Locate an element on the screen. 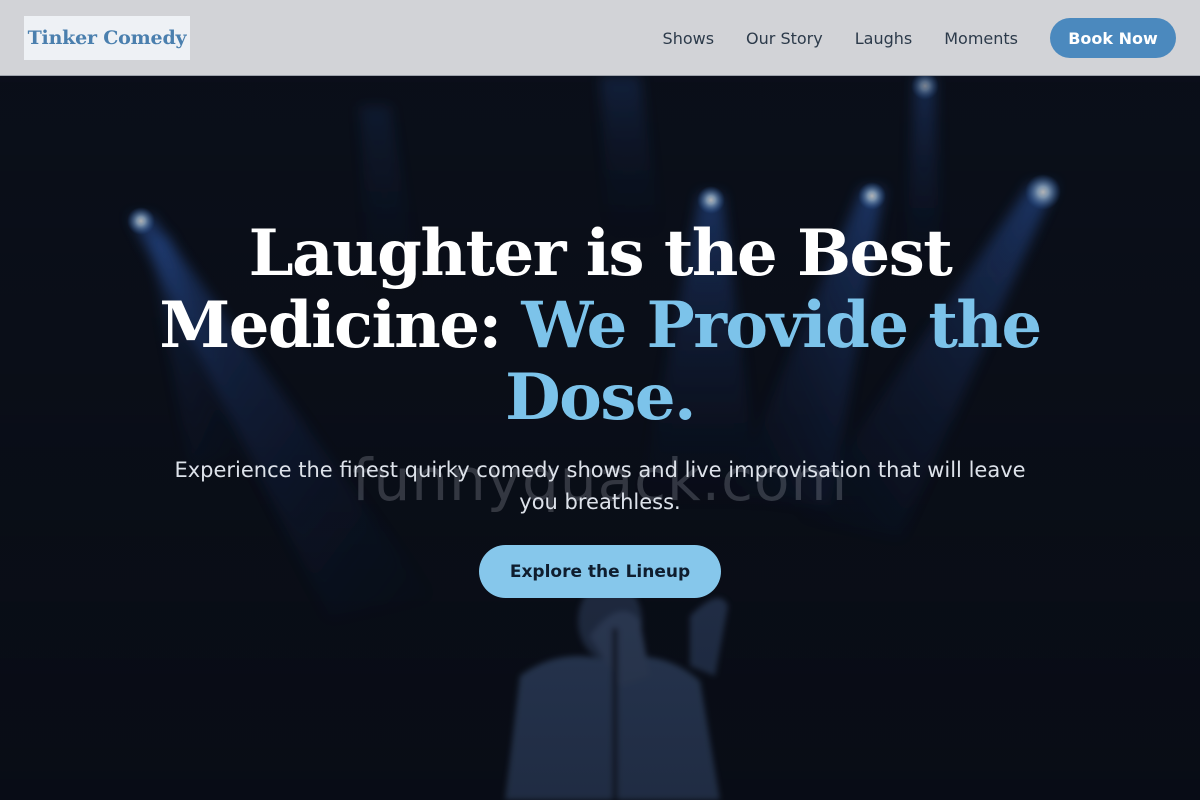 The width and height of the screenshot is (1200, 800). logo: Tinker Comedy is located at coordinates (107, 38).